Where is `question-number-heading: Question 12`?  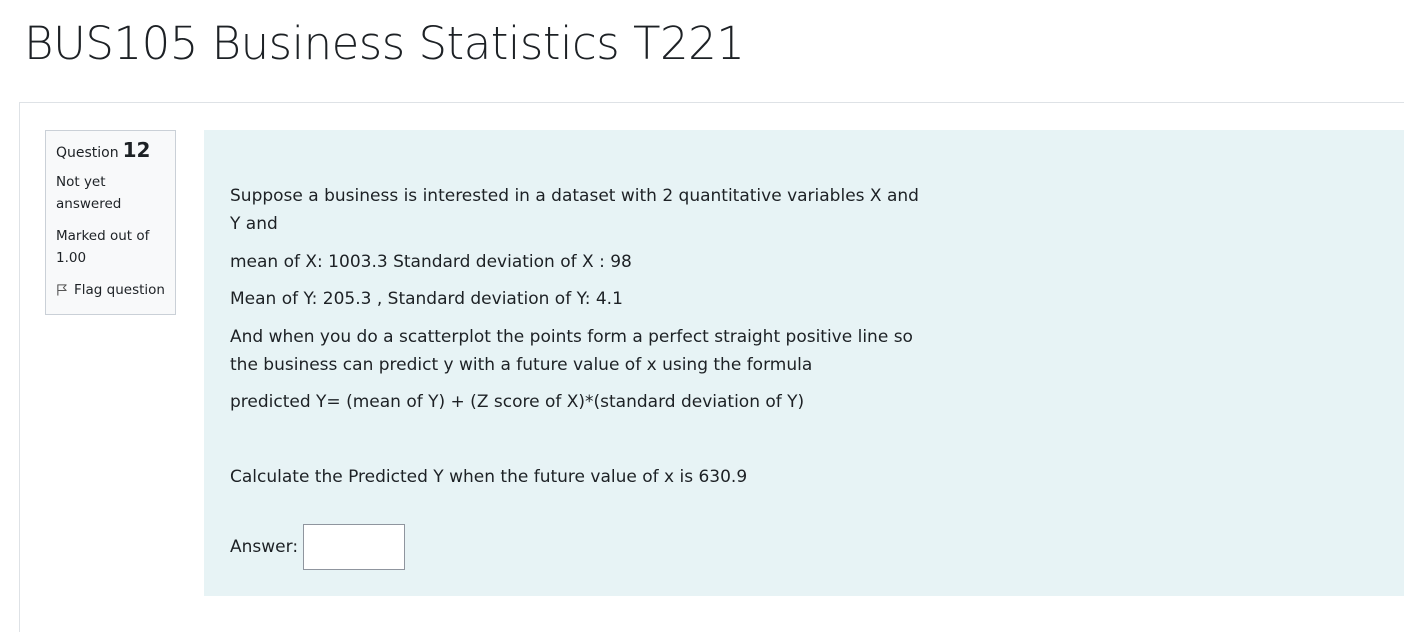
question-number-heading: Question 12 is located at coordinates (110, 154).